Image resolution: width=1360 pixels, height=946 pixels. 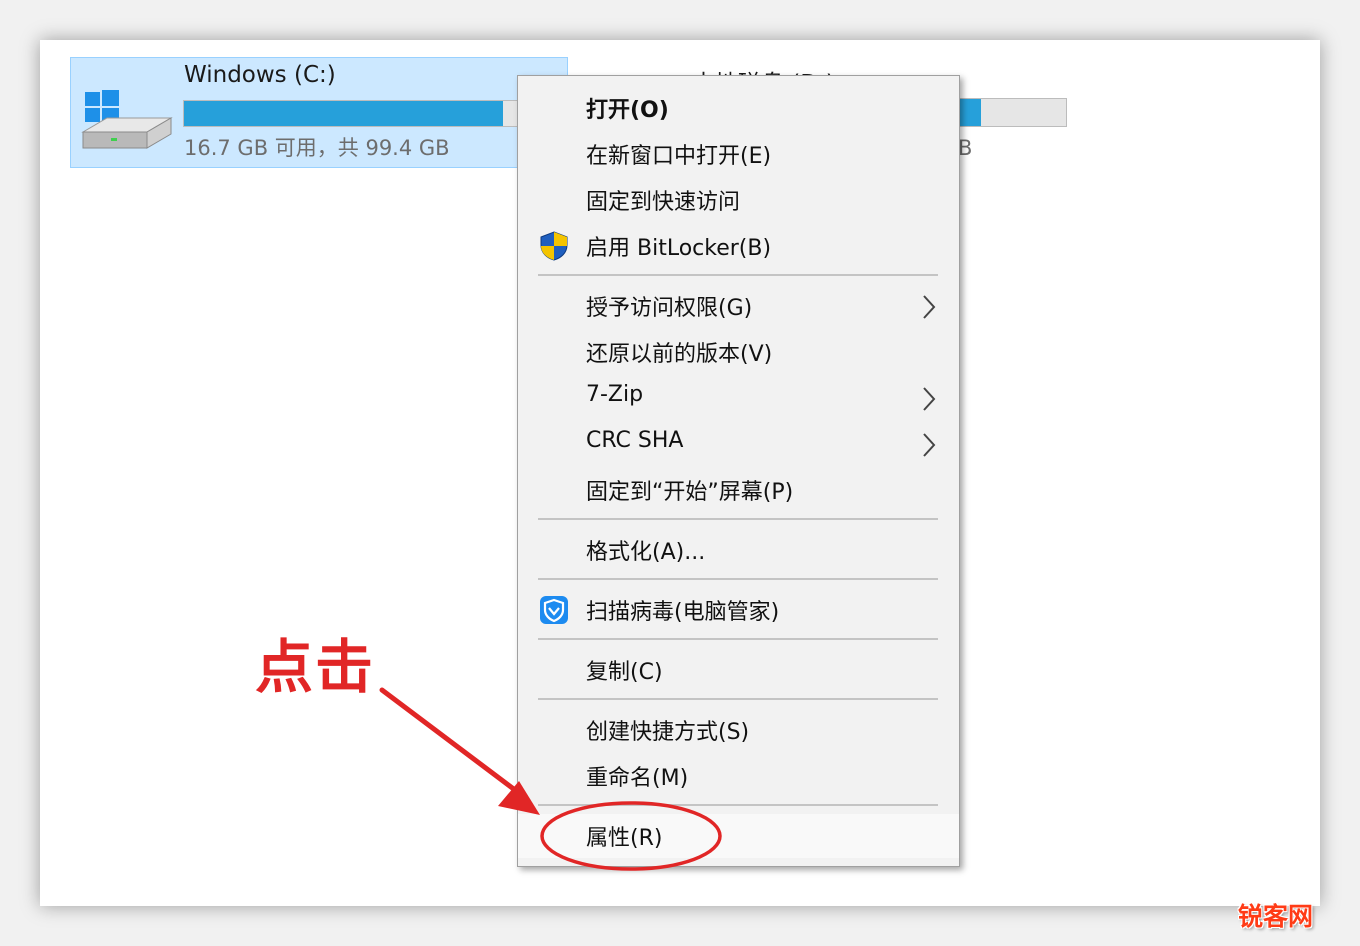 I want to click on menu-item-label: 固定到快速访问, so click(x=663, y=202).